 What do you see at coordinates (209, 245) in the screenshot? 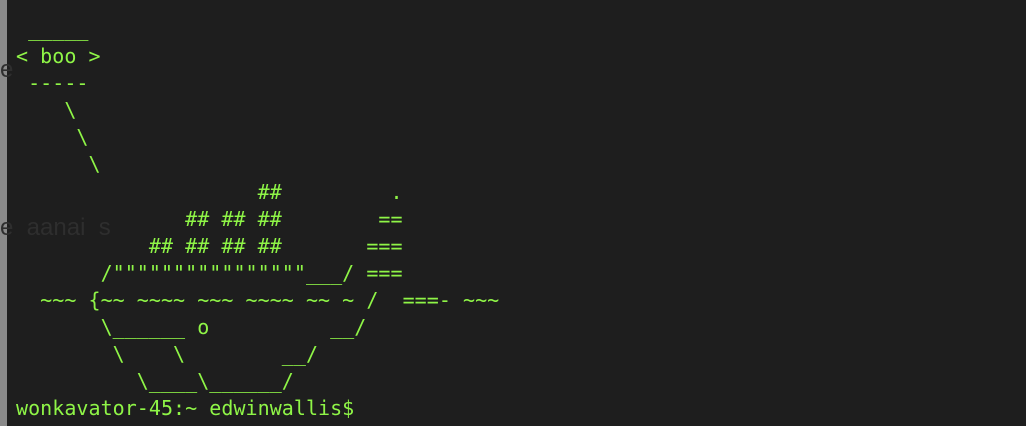
I see `ascii-art-line: ## ## ## ## ===` at bounding box center [209, 245].